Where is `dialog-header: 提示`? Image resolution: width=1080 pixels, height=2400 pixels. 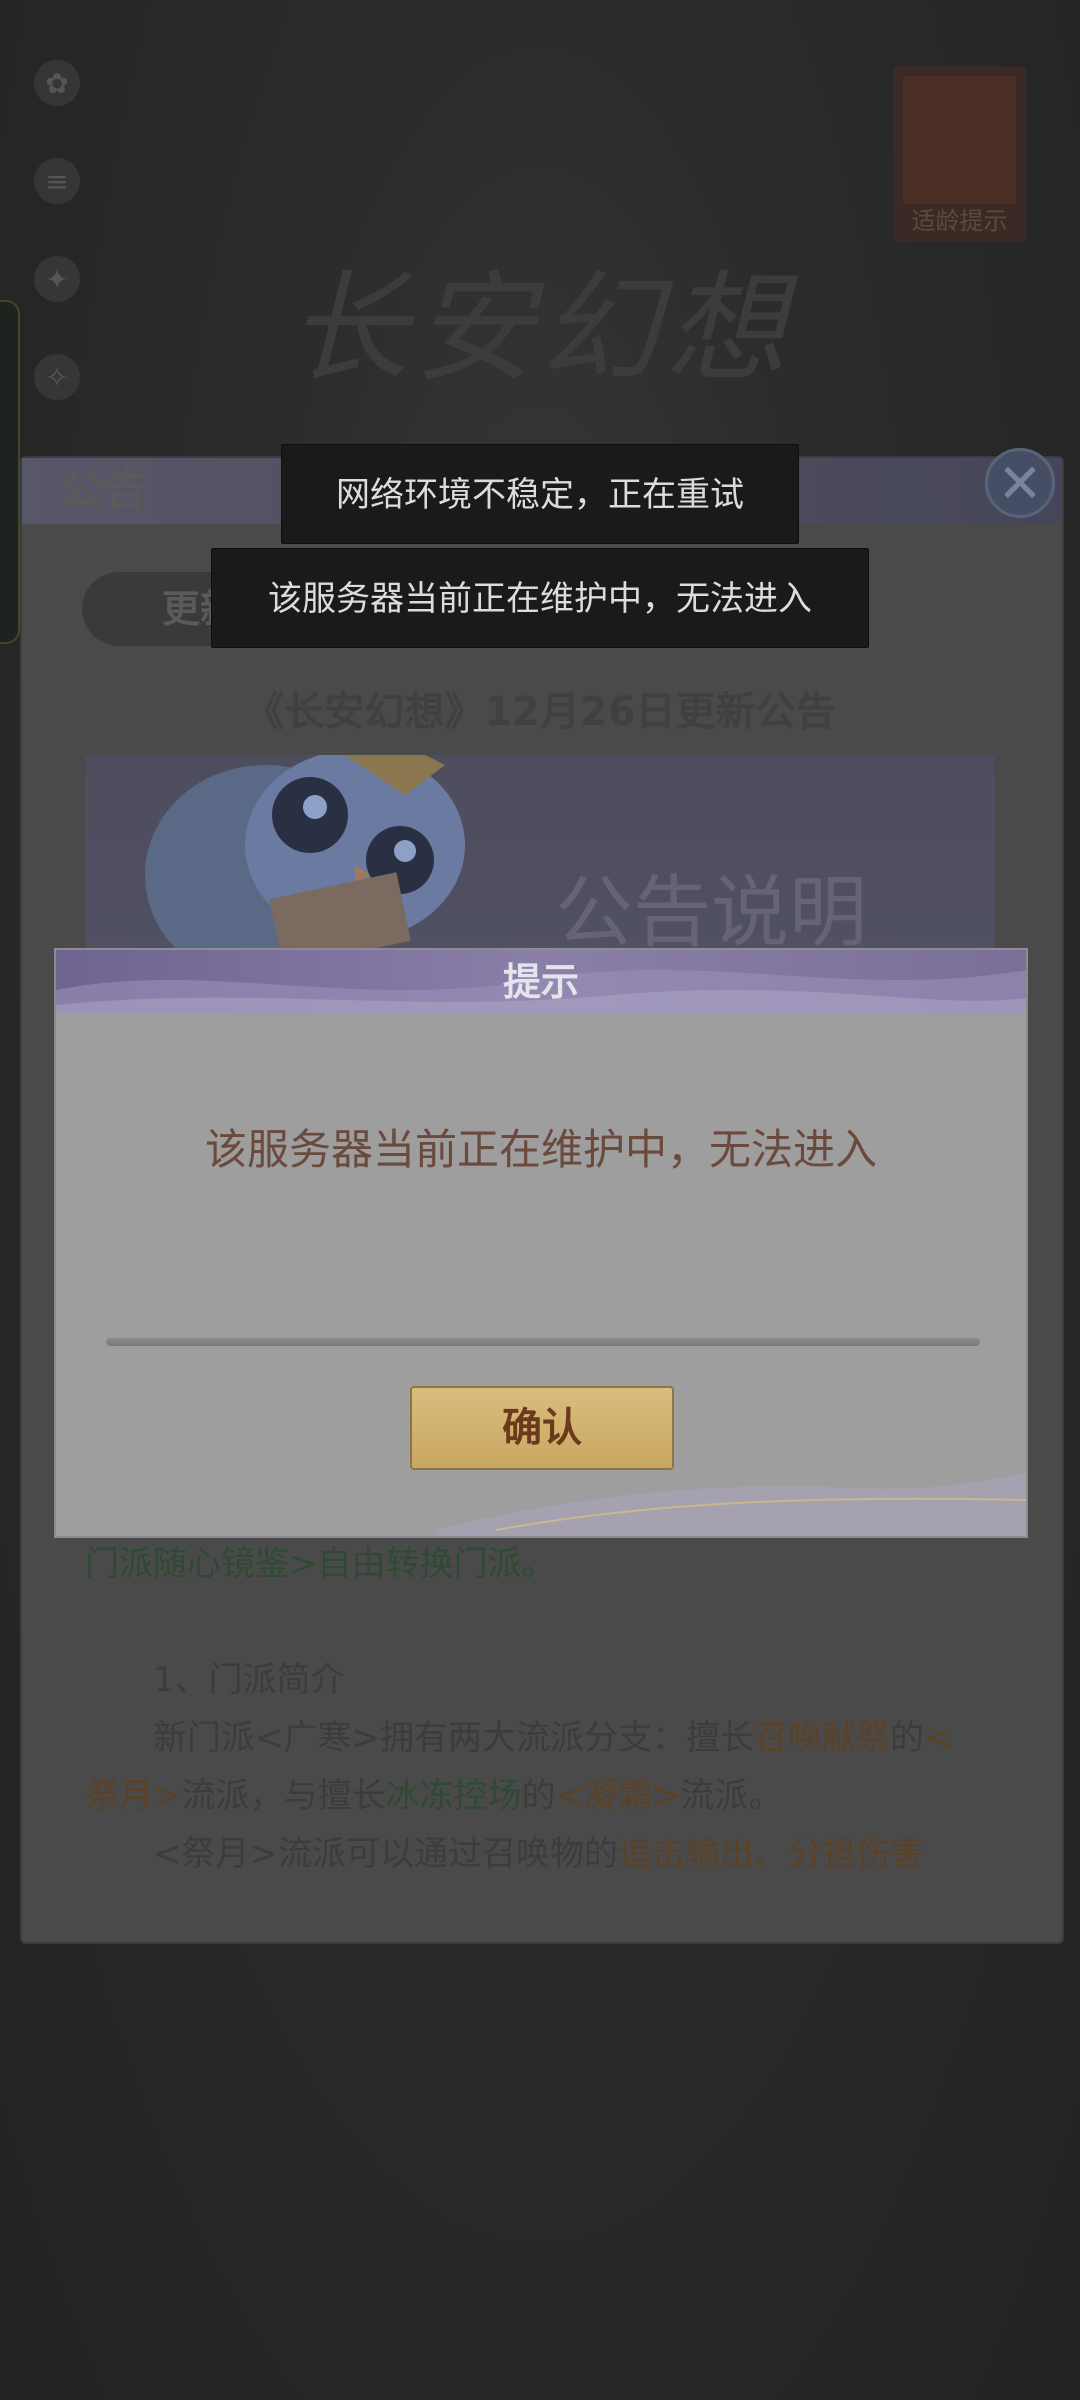
dialog-header: 提示 is located at coordinates (541, 982).